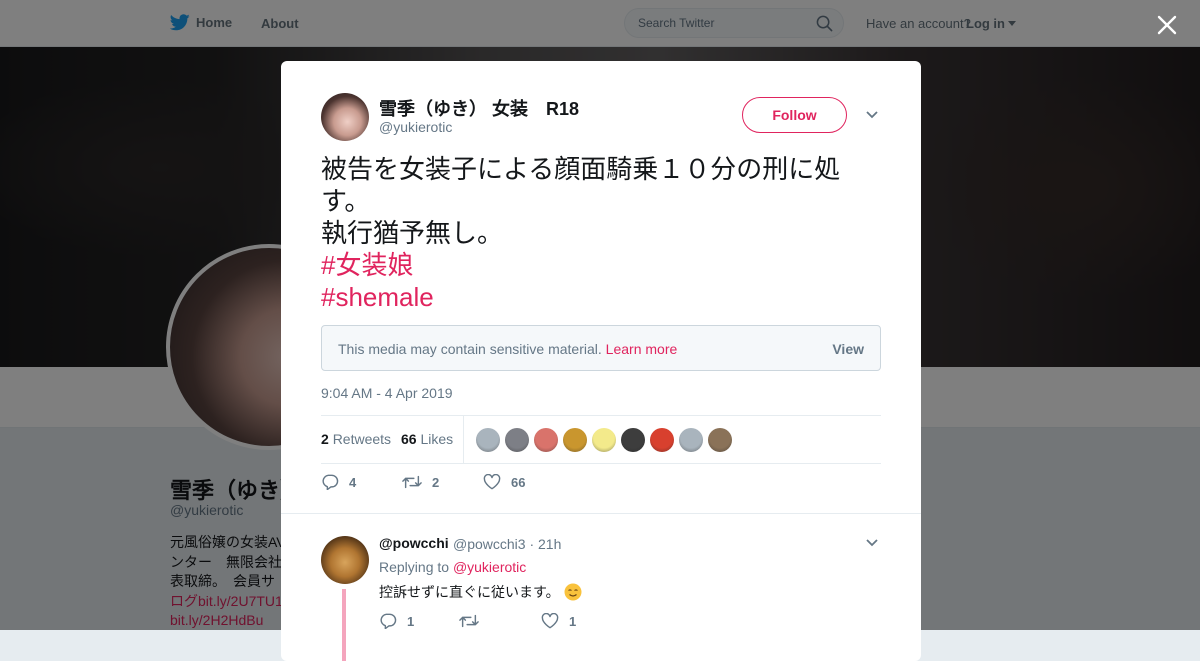 The height and width of the screenshot is (661, 1200). What do you see at coordinates (414, 567) in the screenshot?
I see `replying-prefix: Replying to` at bounding box center [414, 567].